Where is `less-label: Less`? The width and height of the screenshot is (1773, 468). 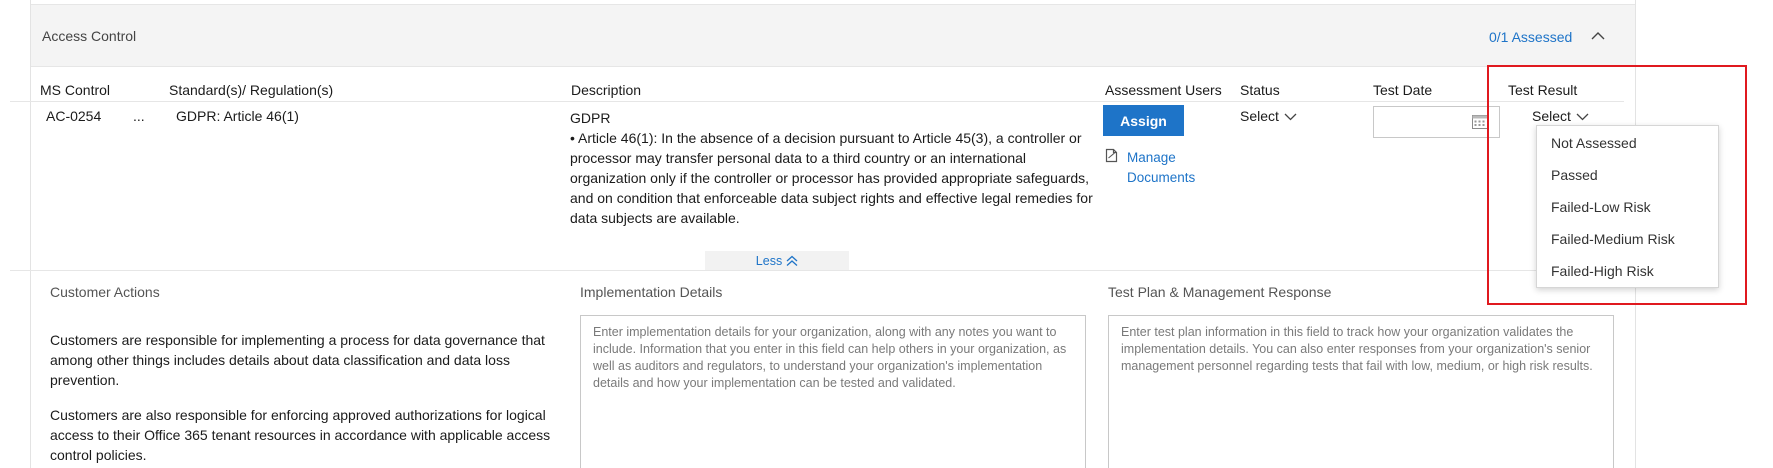 less-label: Less is located at coordinates (769, 261).